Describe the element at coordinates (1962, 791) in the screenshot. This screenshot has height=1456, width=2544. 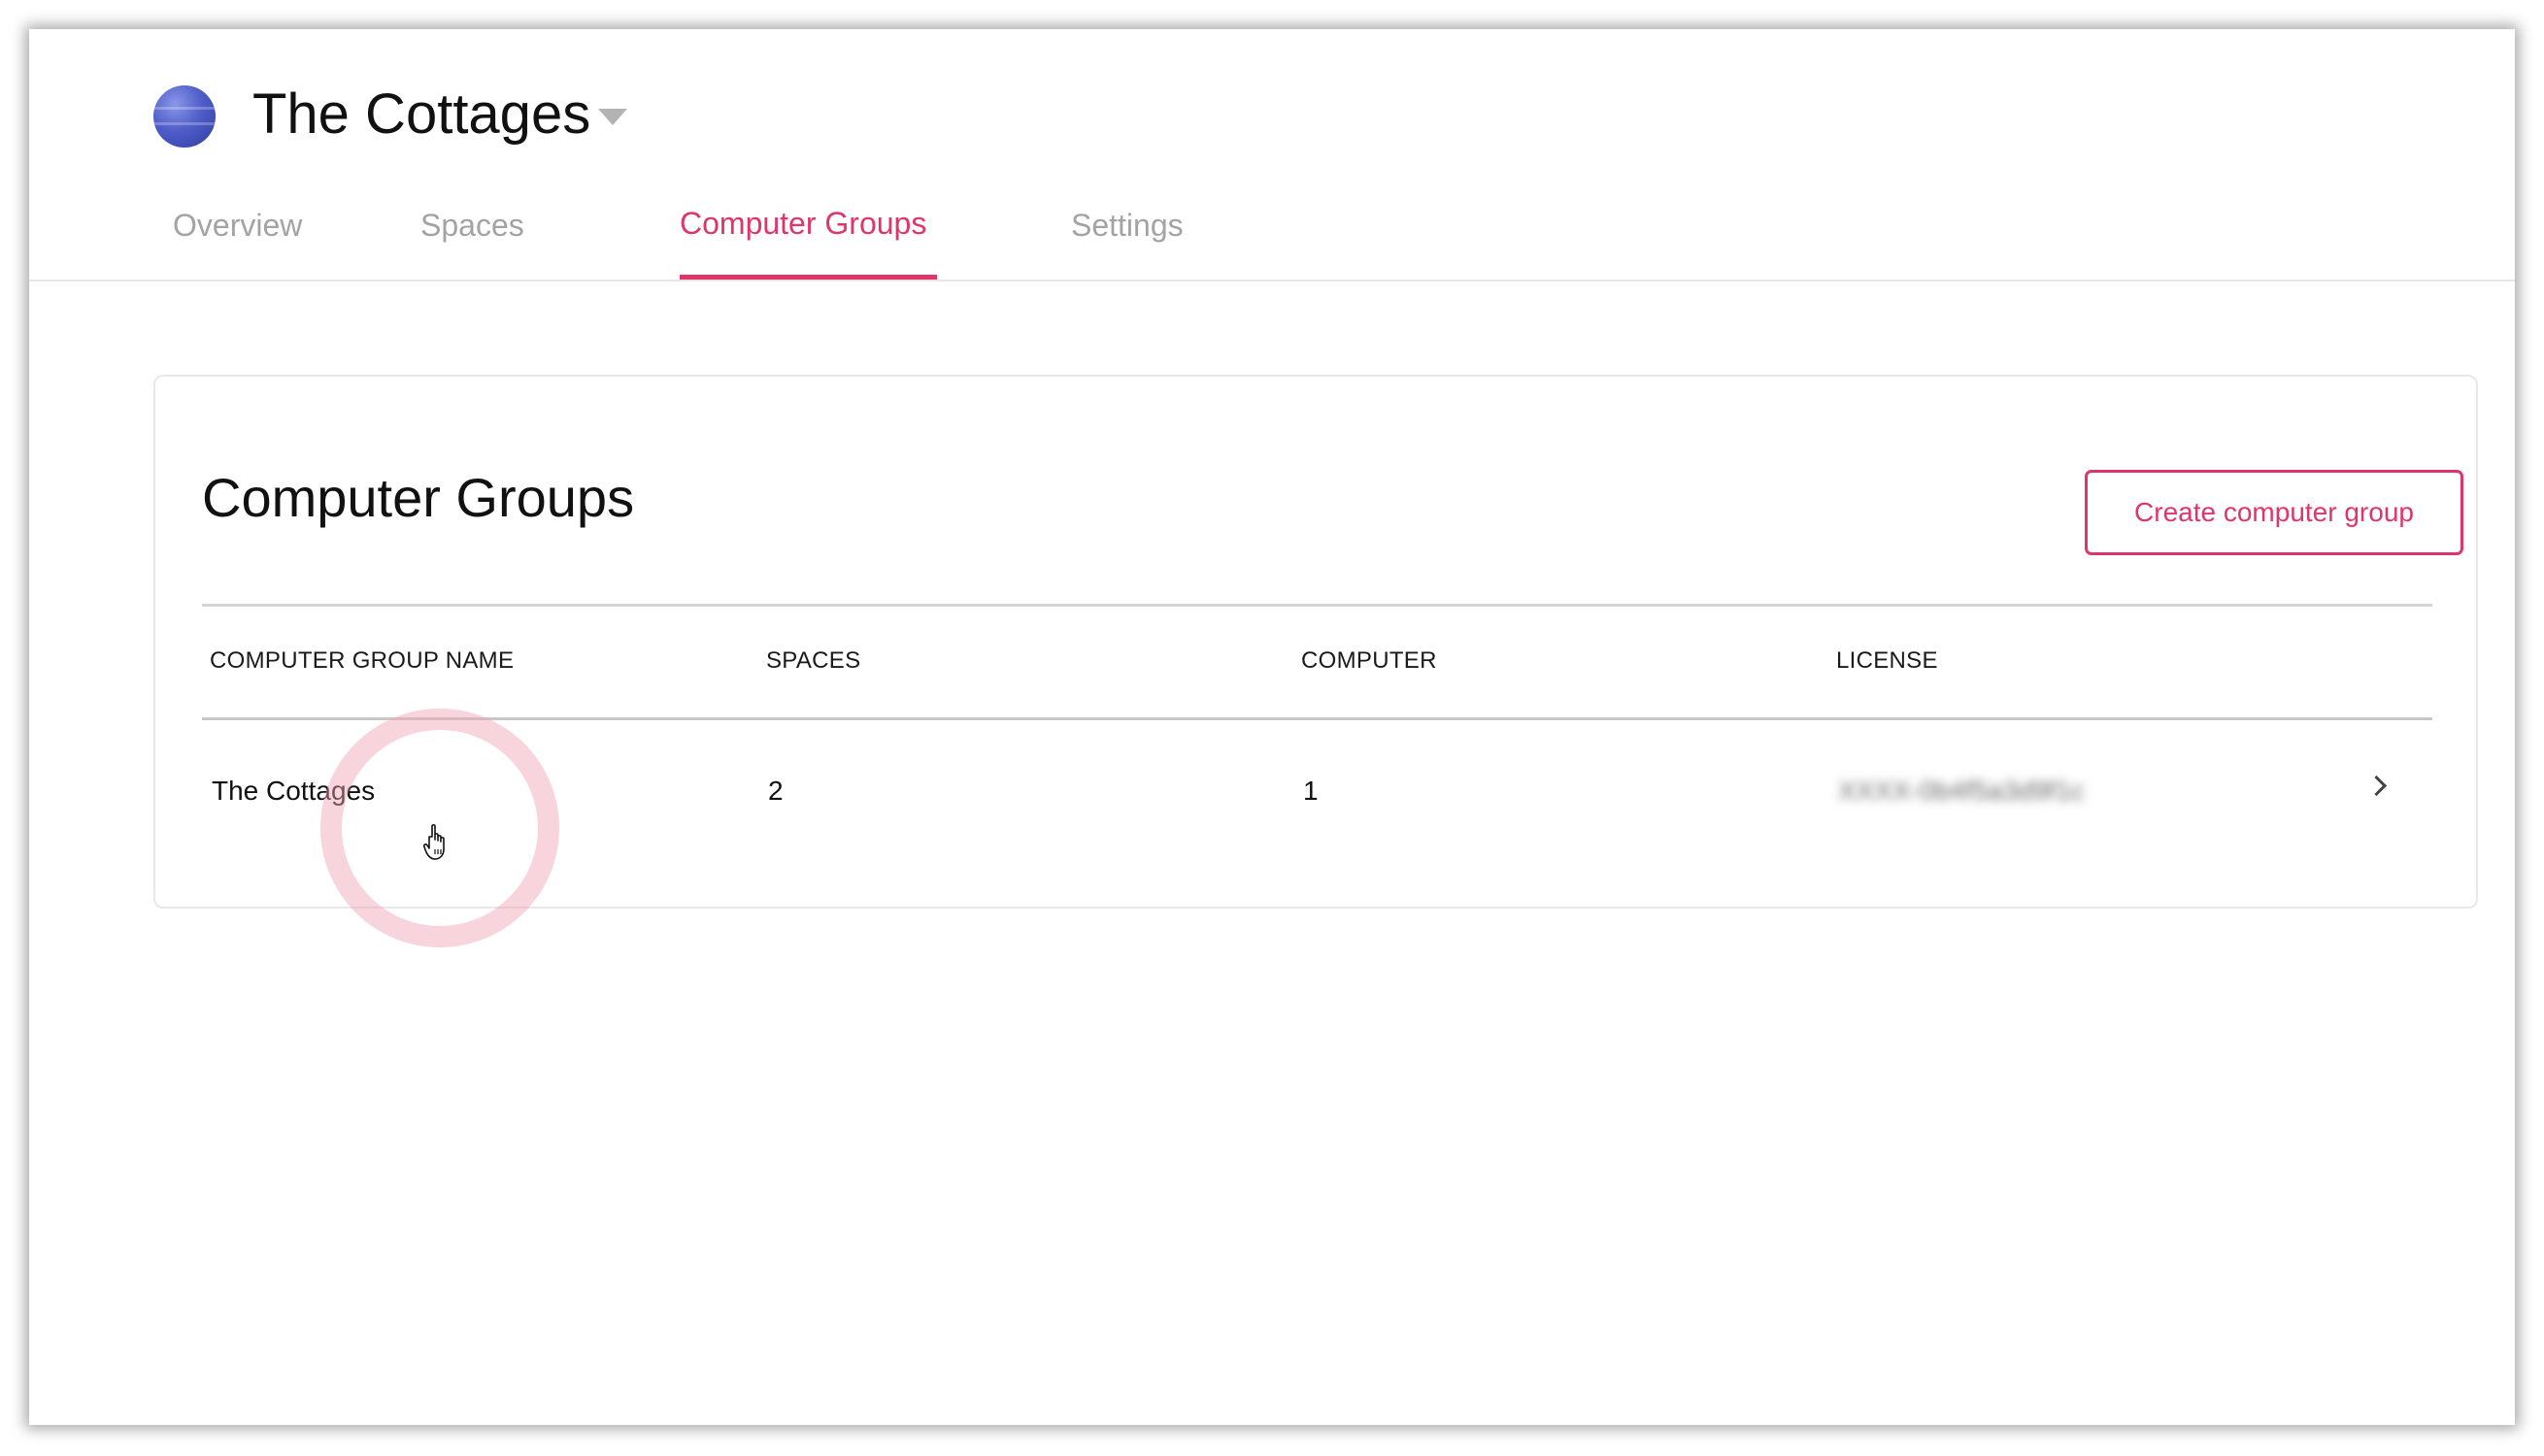
I see `row-license-key: XXXX-0b4f5a3d9f1c` at that location.